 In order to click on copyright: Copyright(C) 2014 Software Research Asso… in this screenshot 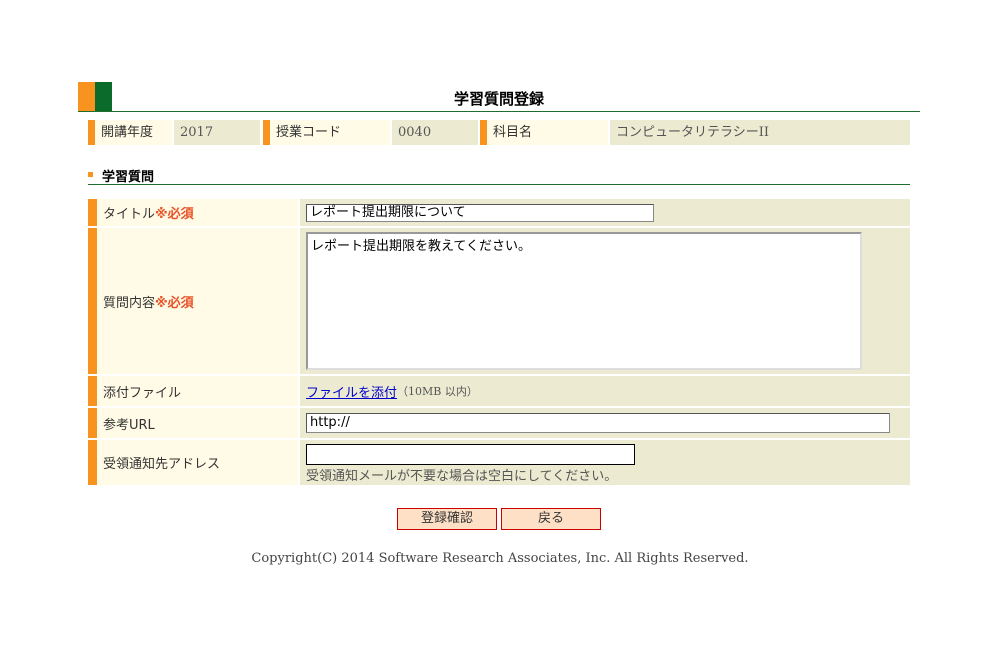, I will do `click(500, 558)`.